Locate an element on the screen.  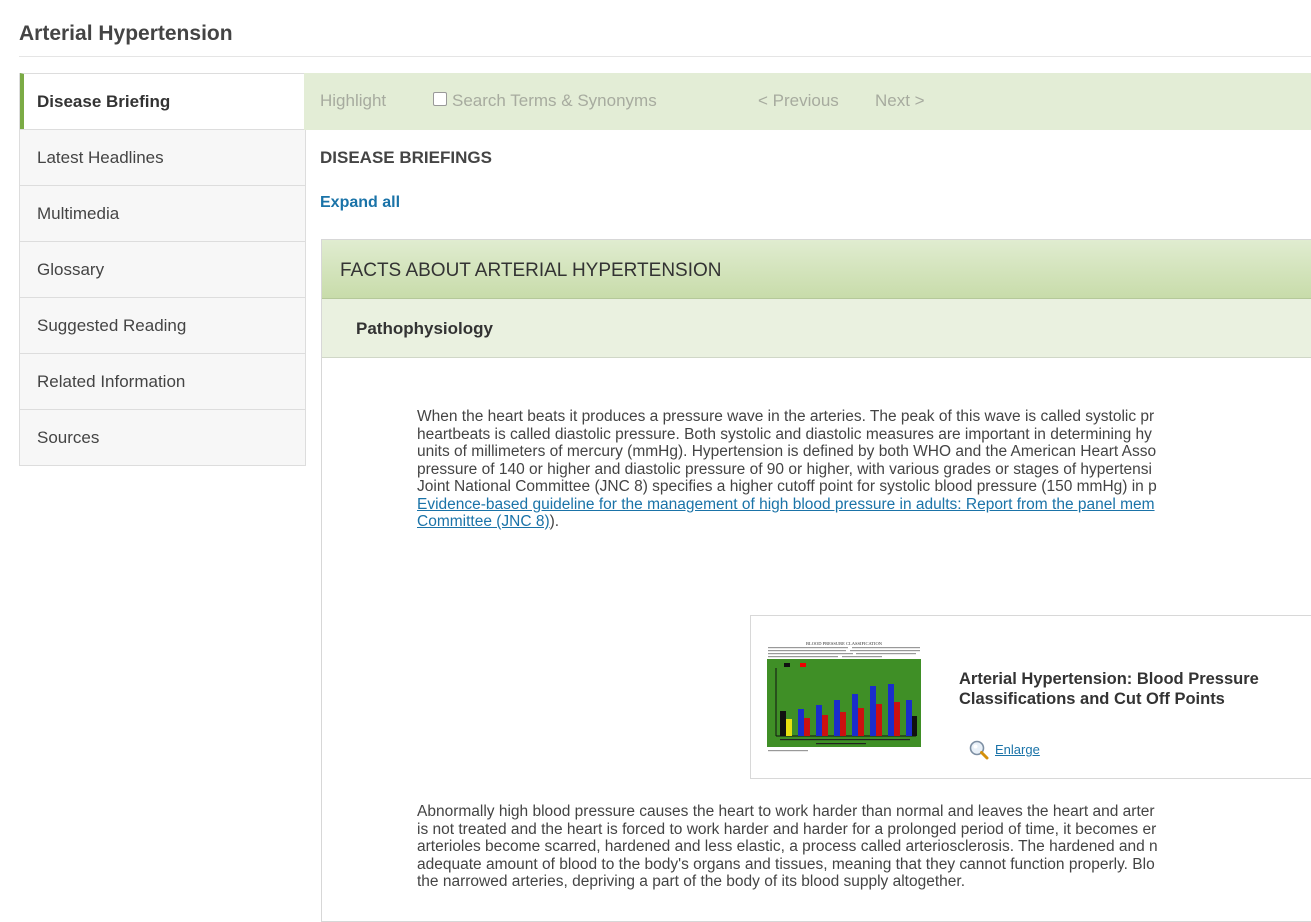
highlight-button: Highlight is located at coordinates (353, 101).